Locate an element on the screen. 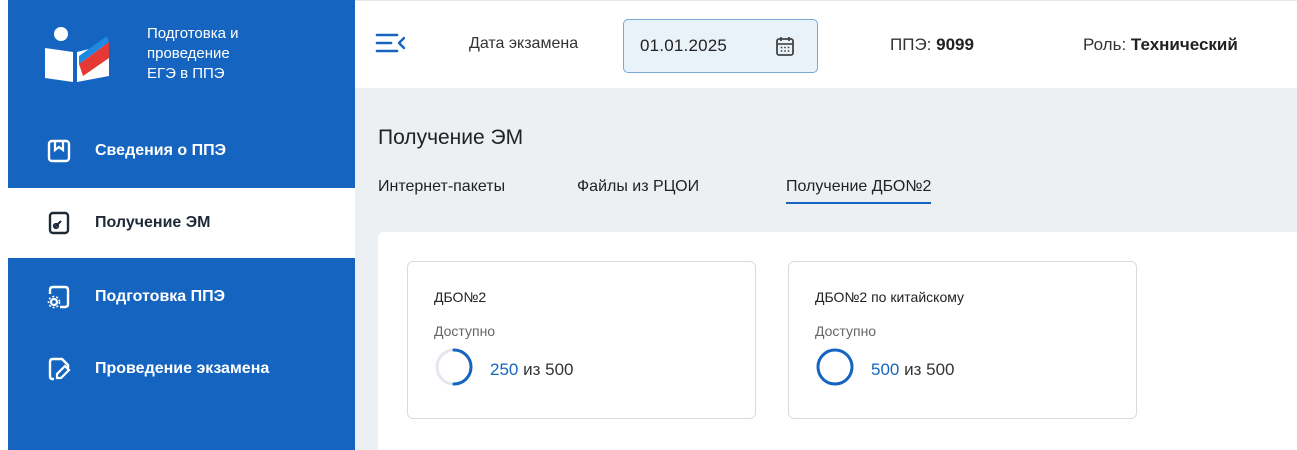 This screenshot has height=450, width=1297. sidebar-item-get-em: Получение ЭМ is located at coordinates (181, 223).